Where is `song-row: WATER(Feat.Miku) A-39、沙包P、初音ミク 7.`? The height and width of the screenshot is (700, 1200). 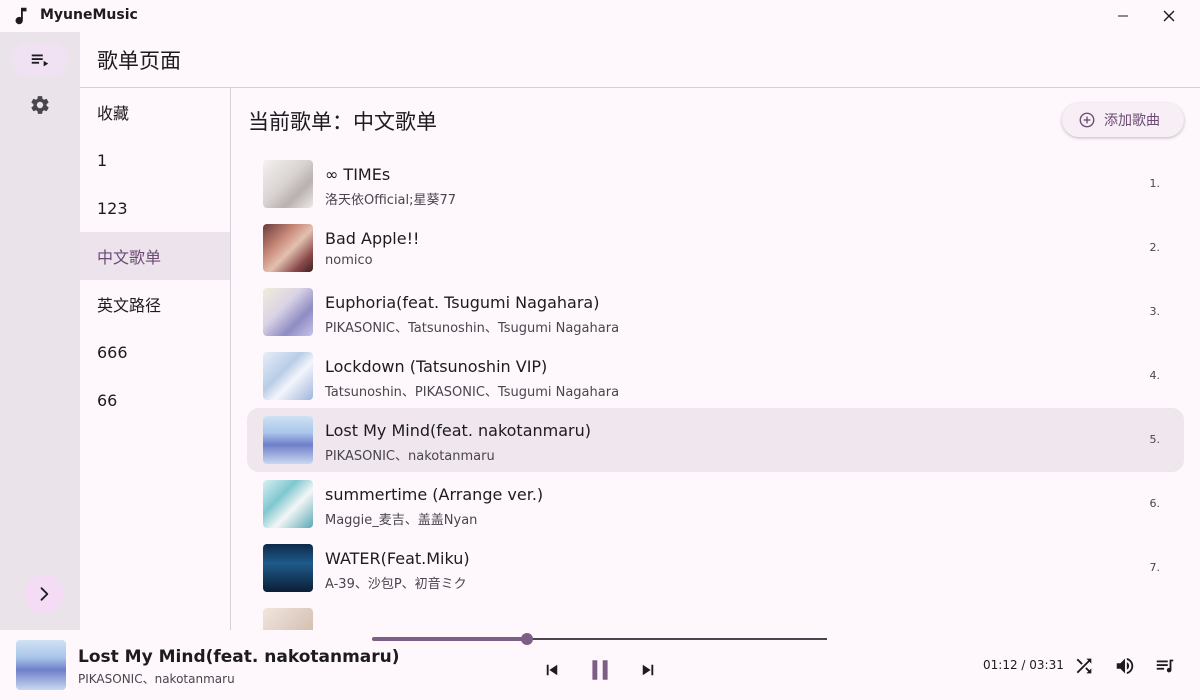 song-row: WATER(Feat.Miku) A-39、沙包P、初音ミク 7. is located at coordinates (715, 568).